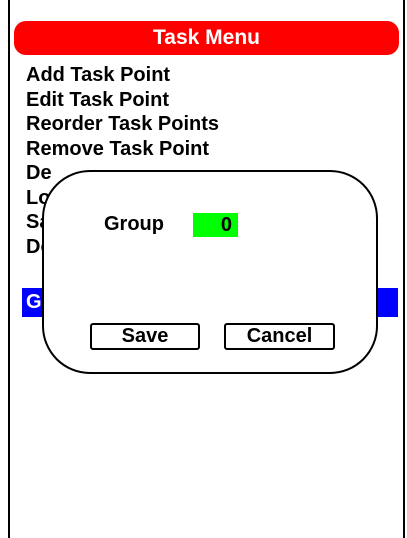 This screenshot has width=407, height=538. What do you see at coordinates (134, 224) in the screenshot?
I see `group-label: Group` at bounding box center [134, 224].